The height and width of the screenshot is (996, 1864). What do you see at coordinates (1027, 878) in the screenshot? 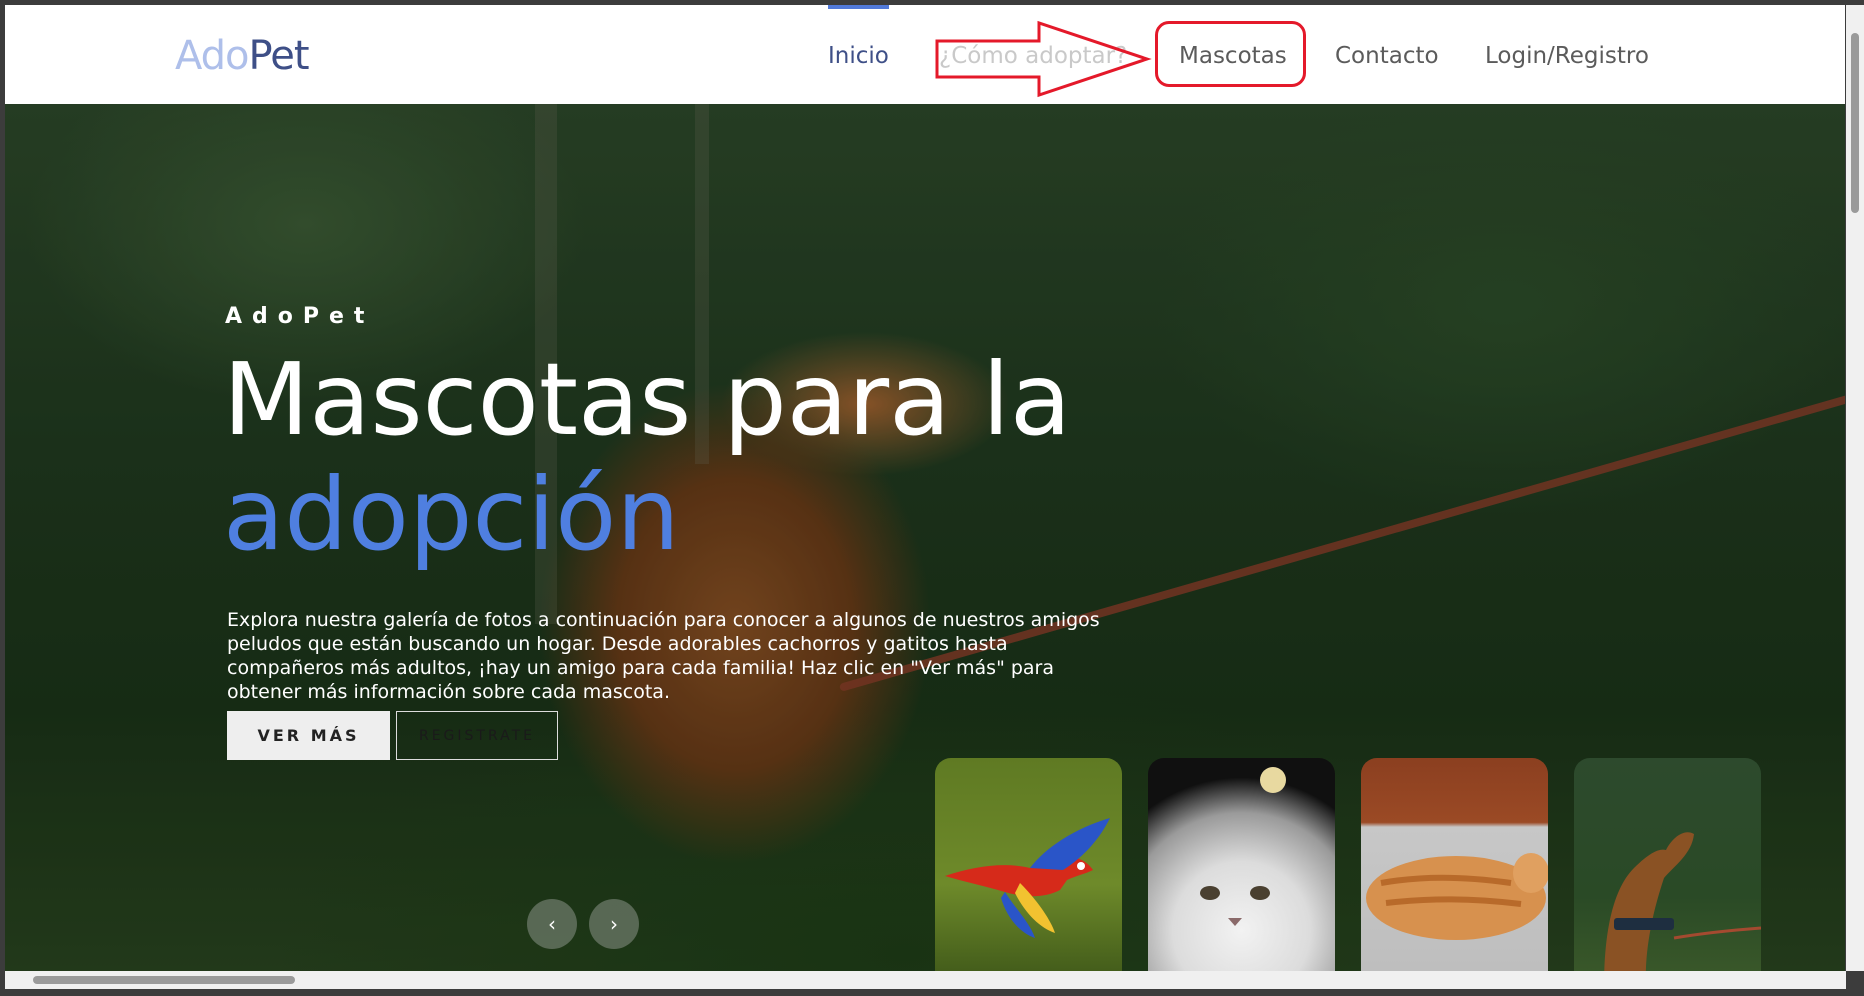
I see `parrot-photo-icon` at bounding box center [1027, 878].